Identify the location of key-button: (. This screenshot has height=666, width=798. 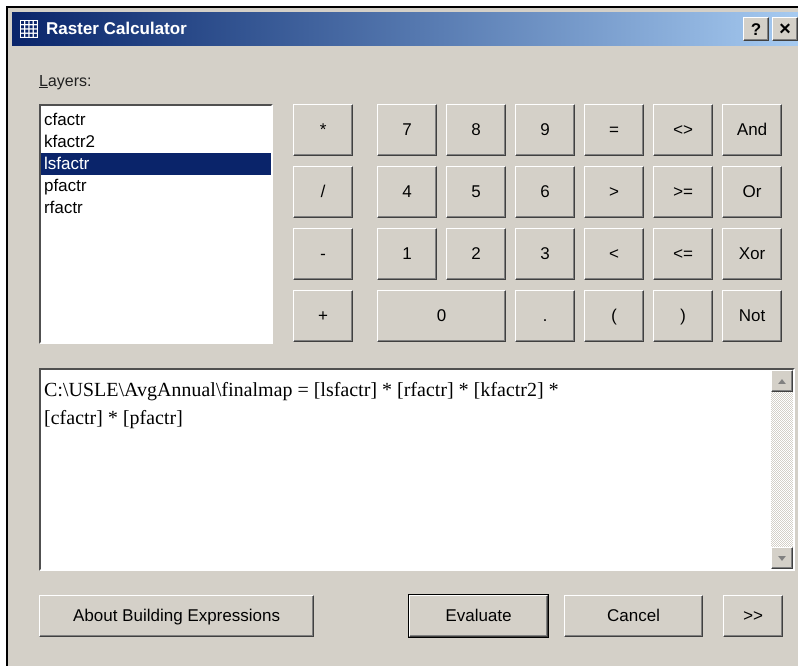
(614, 316).